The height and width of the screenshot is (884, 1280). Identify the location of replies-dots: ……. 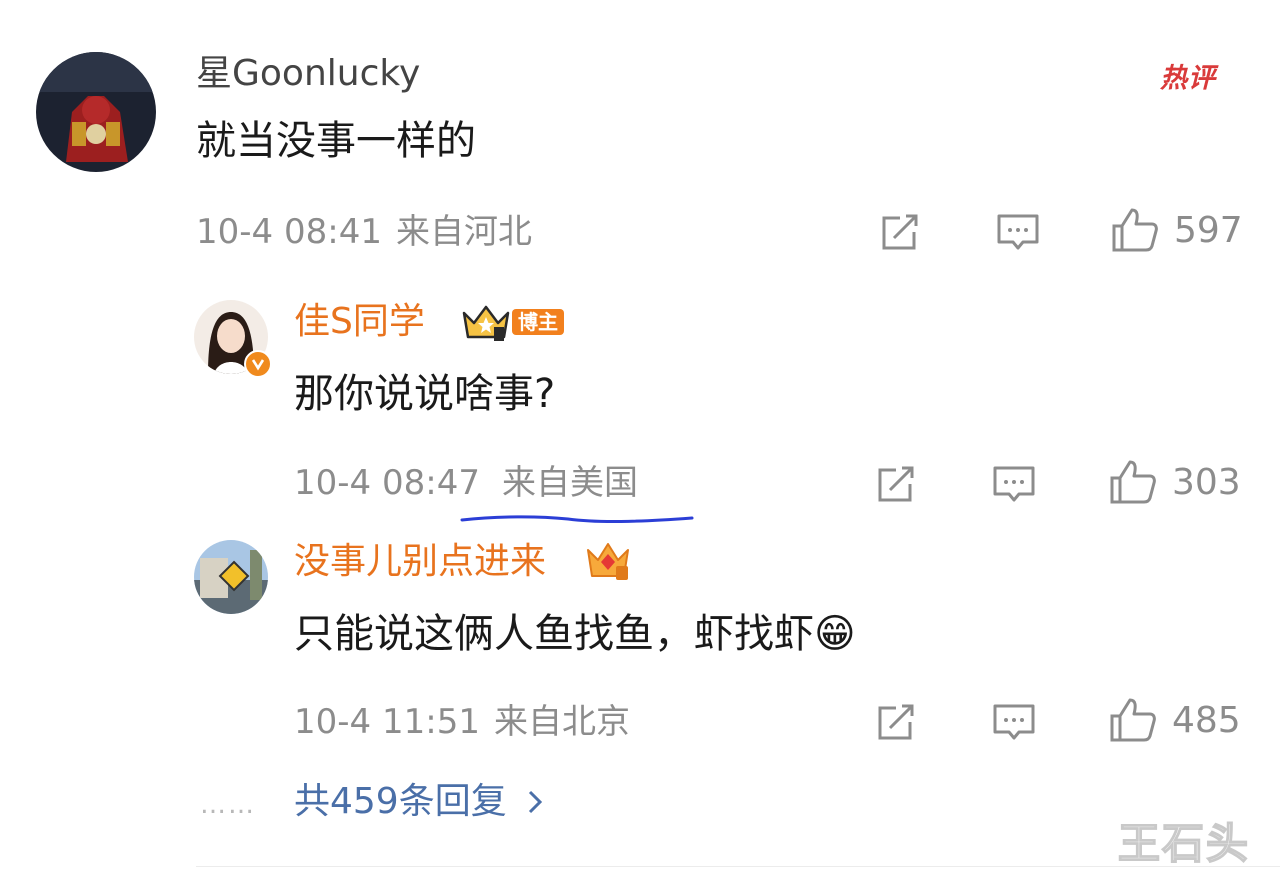
(228, 805).